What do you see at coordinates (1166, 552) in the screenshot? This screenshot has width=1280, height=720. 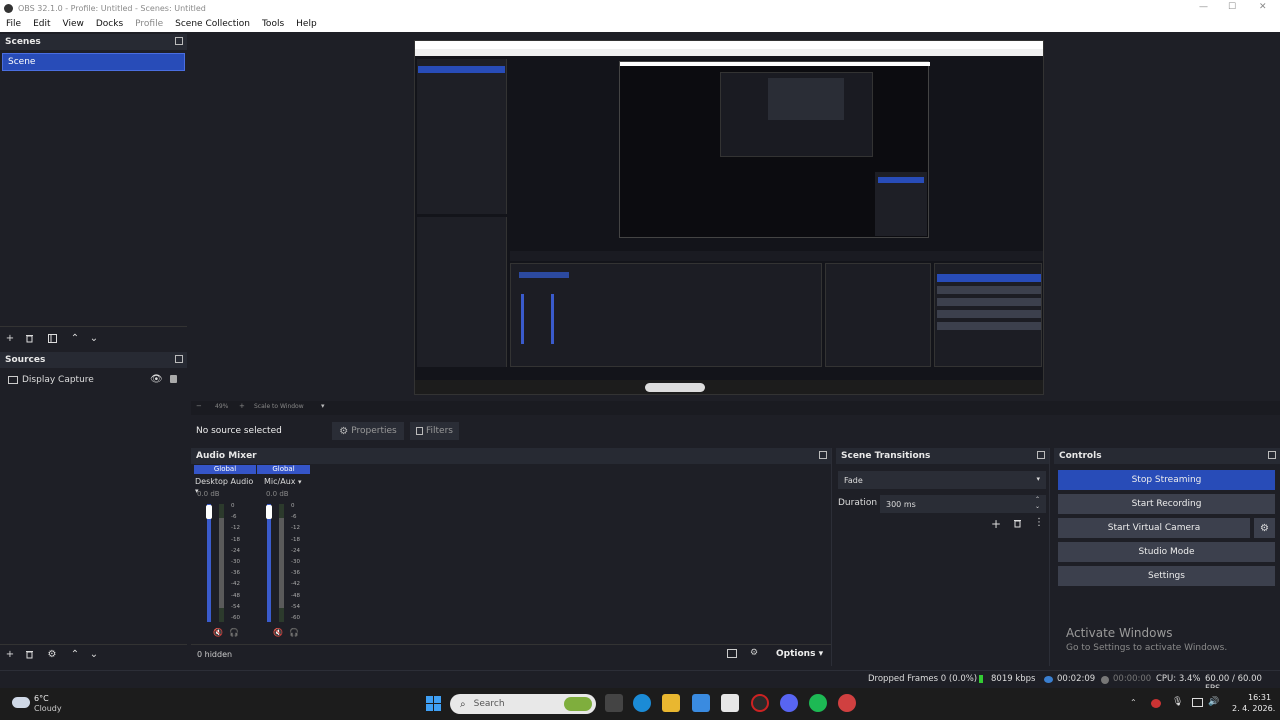 I see `studio-mode-button: Studio Mode` at bounding box center [1166, 552].